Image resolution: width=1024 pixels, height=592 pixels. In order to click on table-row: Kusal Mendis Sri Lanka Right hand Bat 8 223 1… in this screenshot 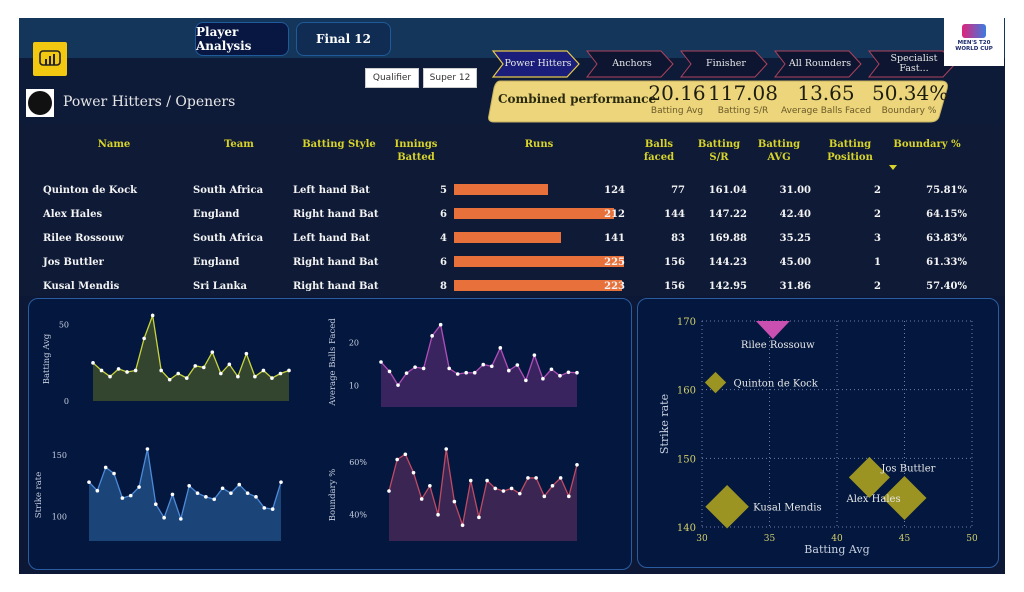, I will do `click(512, 288)`.